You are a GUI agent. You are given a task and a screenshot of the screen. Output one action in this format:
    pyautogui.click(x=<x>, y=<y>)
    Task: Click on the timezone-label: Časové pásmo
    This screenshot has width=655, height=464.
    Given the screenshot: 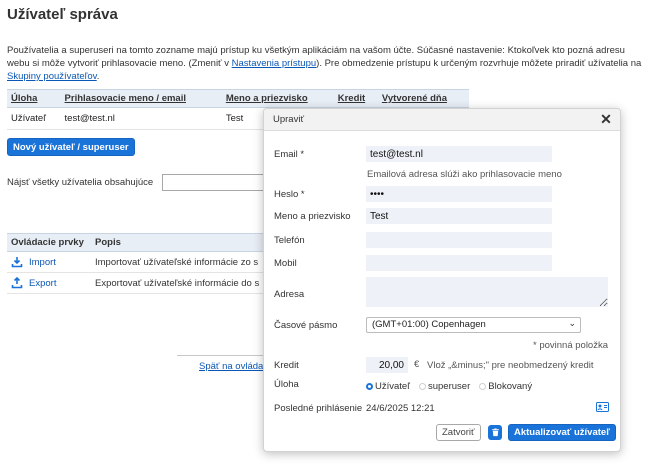 What is the action you would take?
    pyautogui.click(x=306, y=325)
    